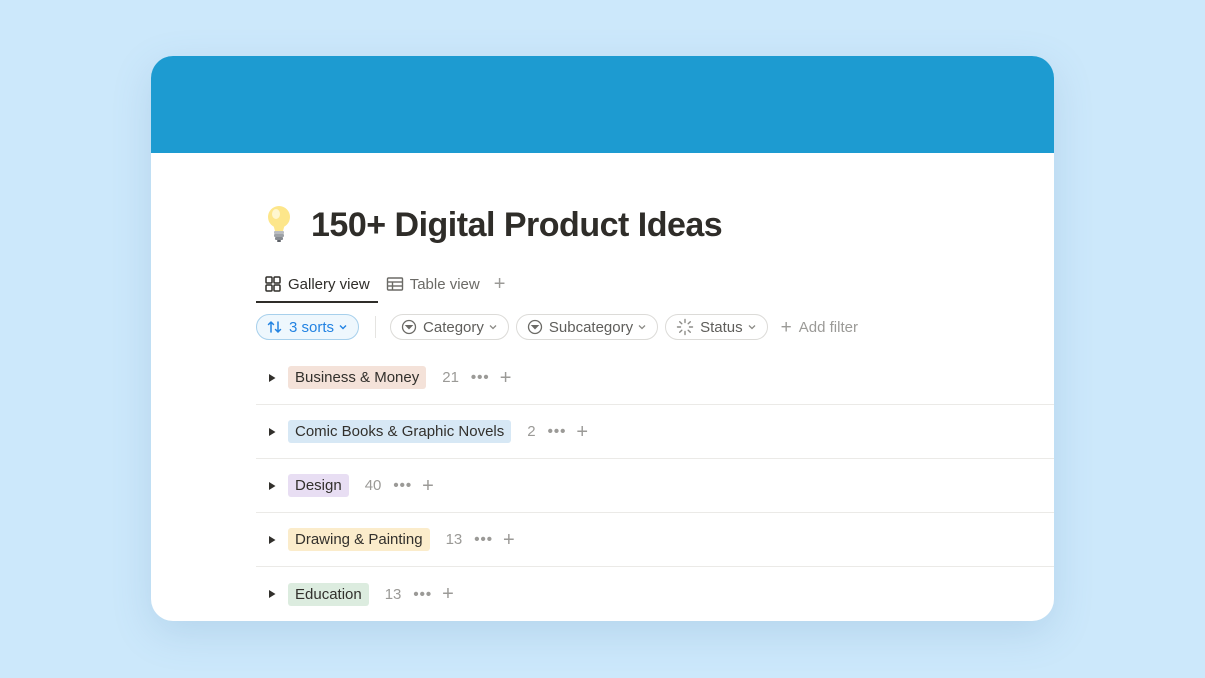 This screenshot has height=678, width=1205. Describe the element at coordinates (328, 594) in the screenshot. I see `group-tag: Education` at that location.